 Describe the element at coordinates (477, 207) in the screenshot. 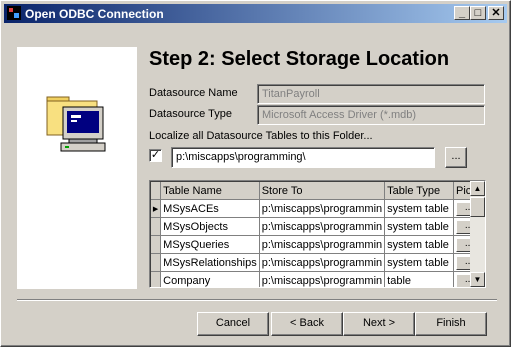

I see `scroll-thumb` at that location.